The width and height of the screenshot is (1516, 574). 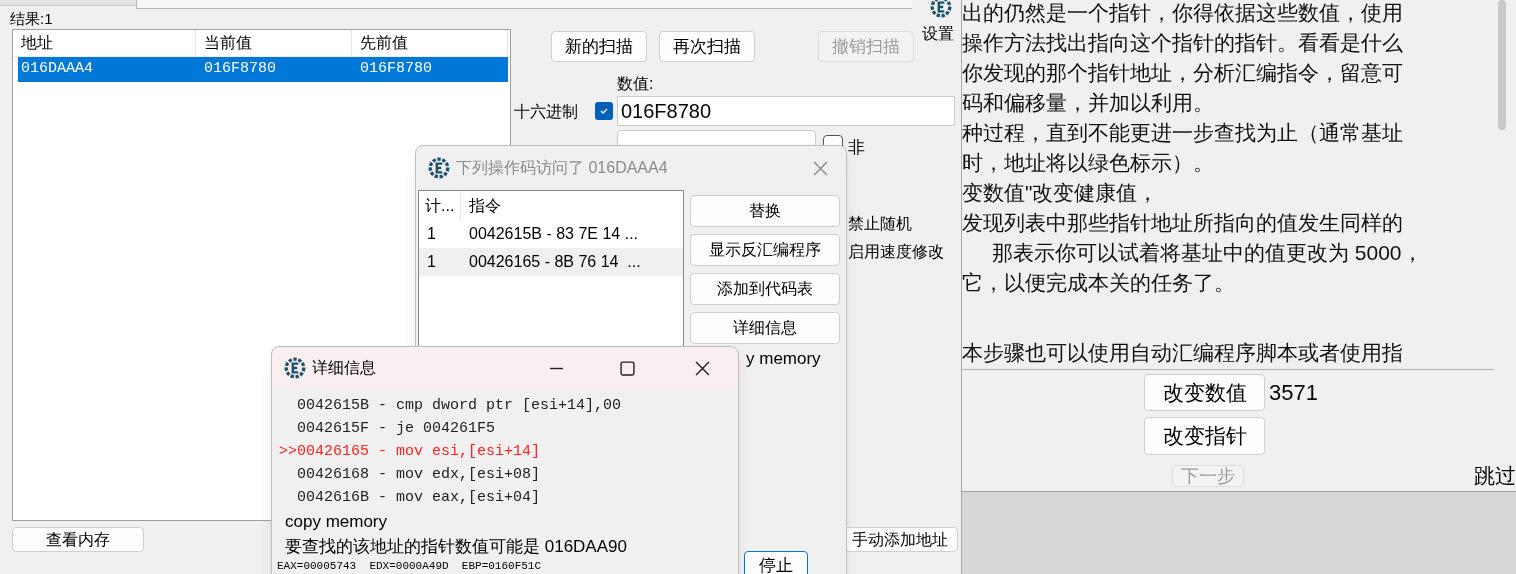 What do you see at coordinates (78, 539) in the screenshot?
I see `view-memory-button: 查看内存` at bounding box center [78, 539].